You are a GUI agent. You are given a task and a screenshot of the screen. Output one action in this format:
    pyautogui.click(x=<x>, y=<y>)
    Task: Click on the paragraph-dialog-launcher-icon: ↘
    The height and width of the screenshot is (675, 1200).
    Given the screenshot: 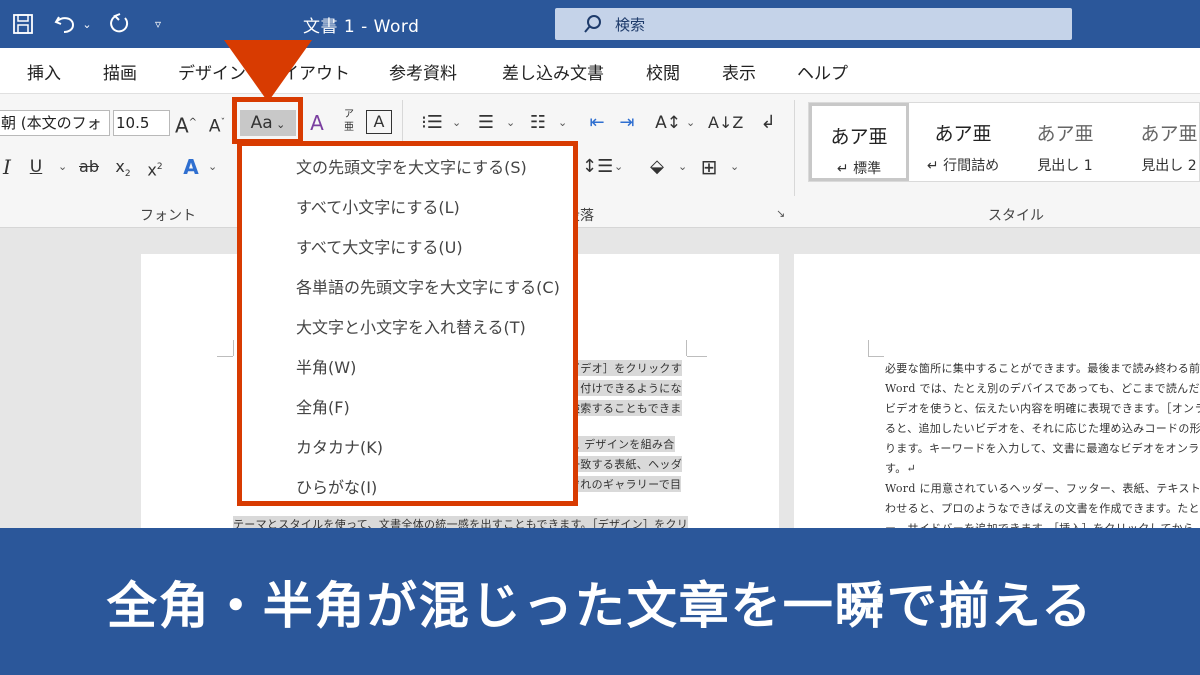 What is the action you would take?
    pyautogui.click(x=780, y=213)
    